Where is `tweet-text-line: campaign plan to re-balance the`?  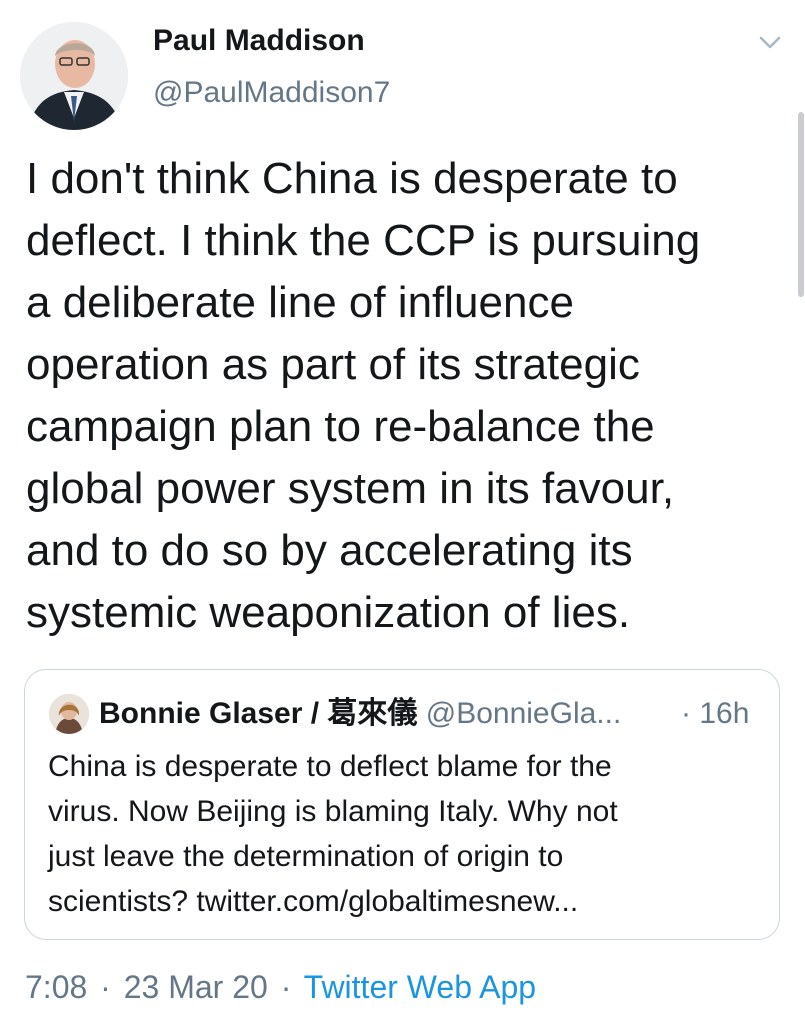
tweet-text-line: campaign plan to re-balance the is located at coordinates (340, 426).